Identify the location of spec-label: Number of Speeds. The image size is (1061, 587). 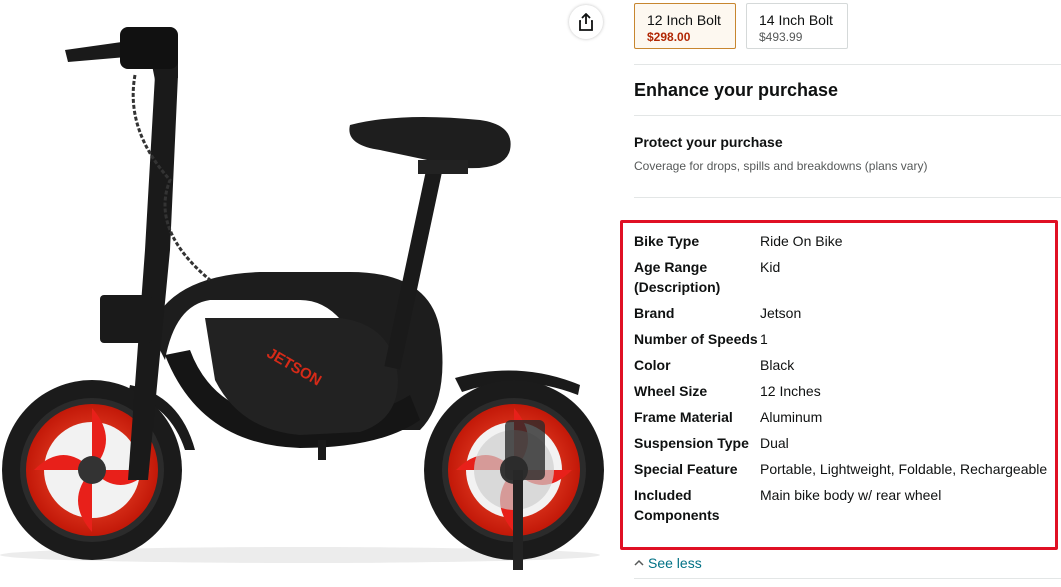
(696, 339).